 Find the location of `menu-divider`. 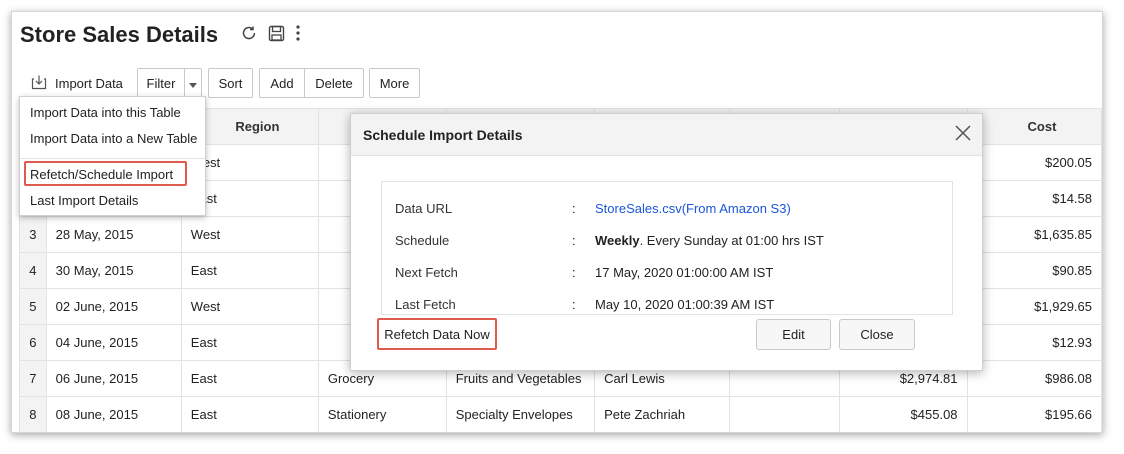

menu-divider is located at coordinates (112, 158).